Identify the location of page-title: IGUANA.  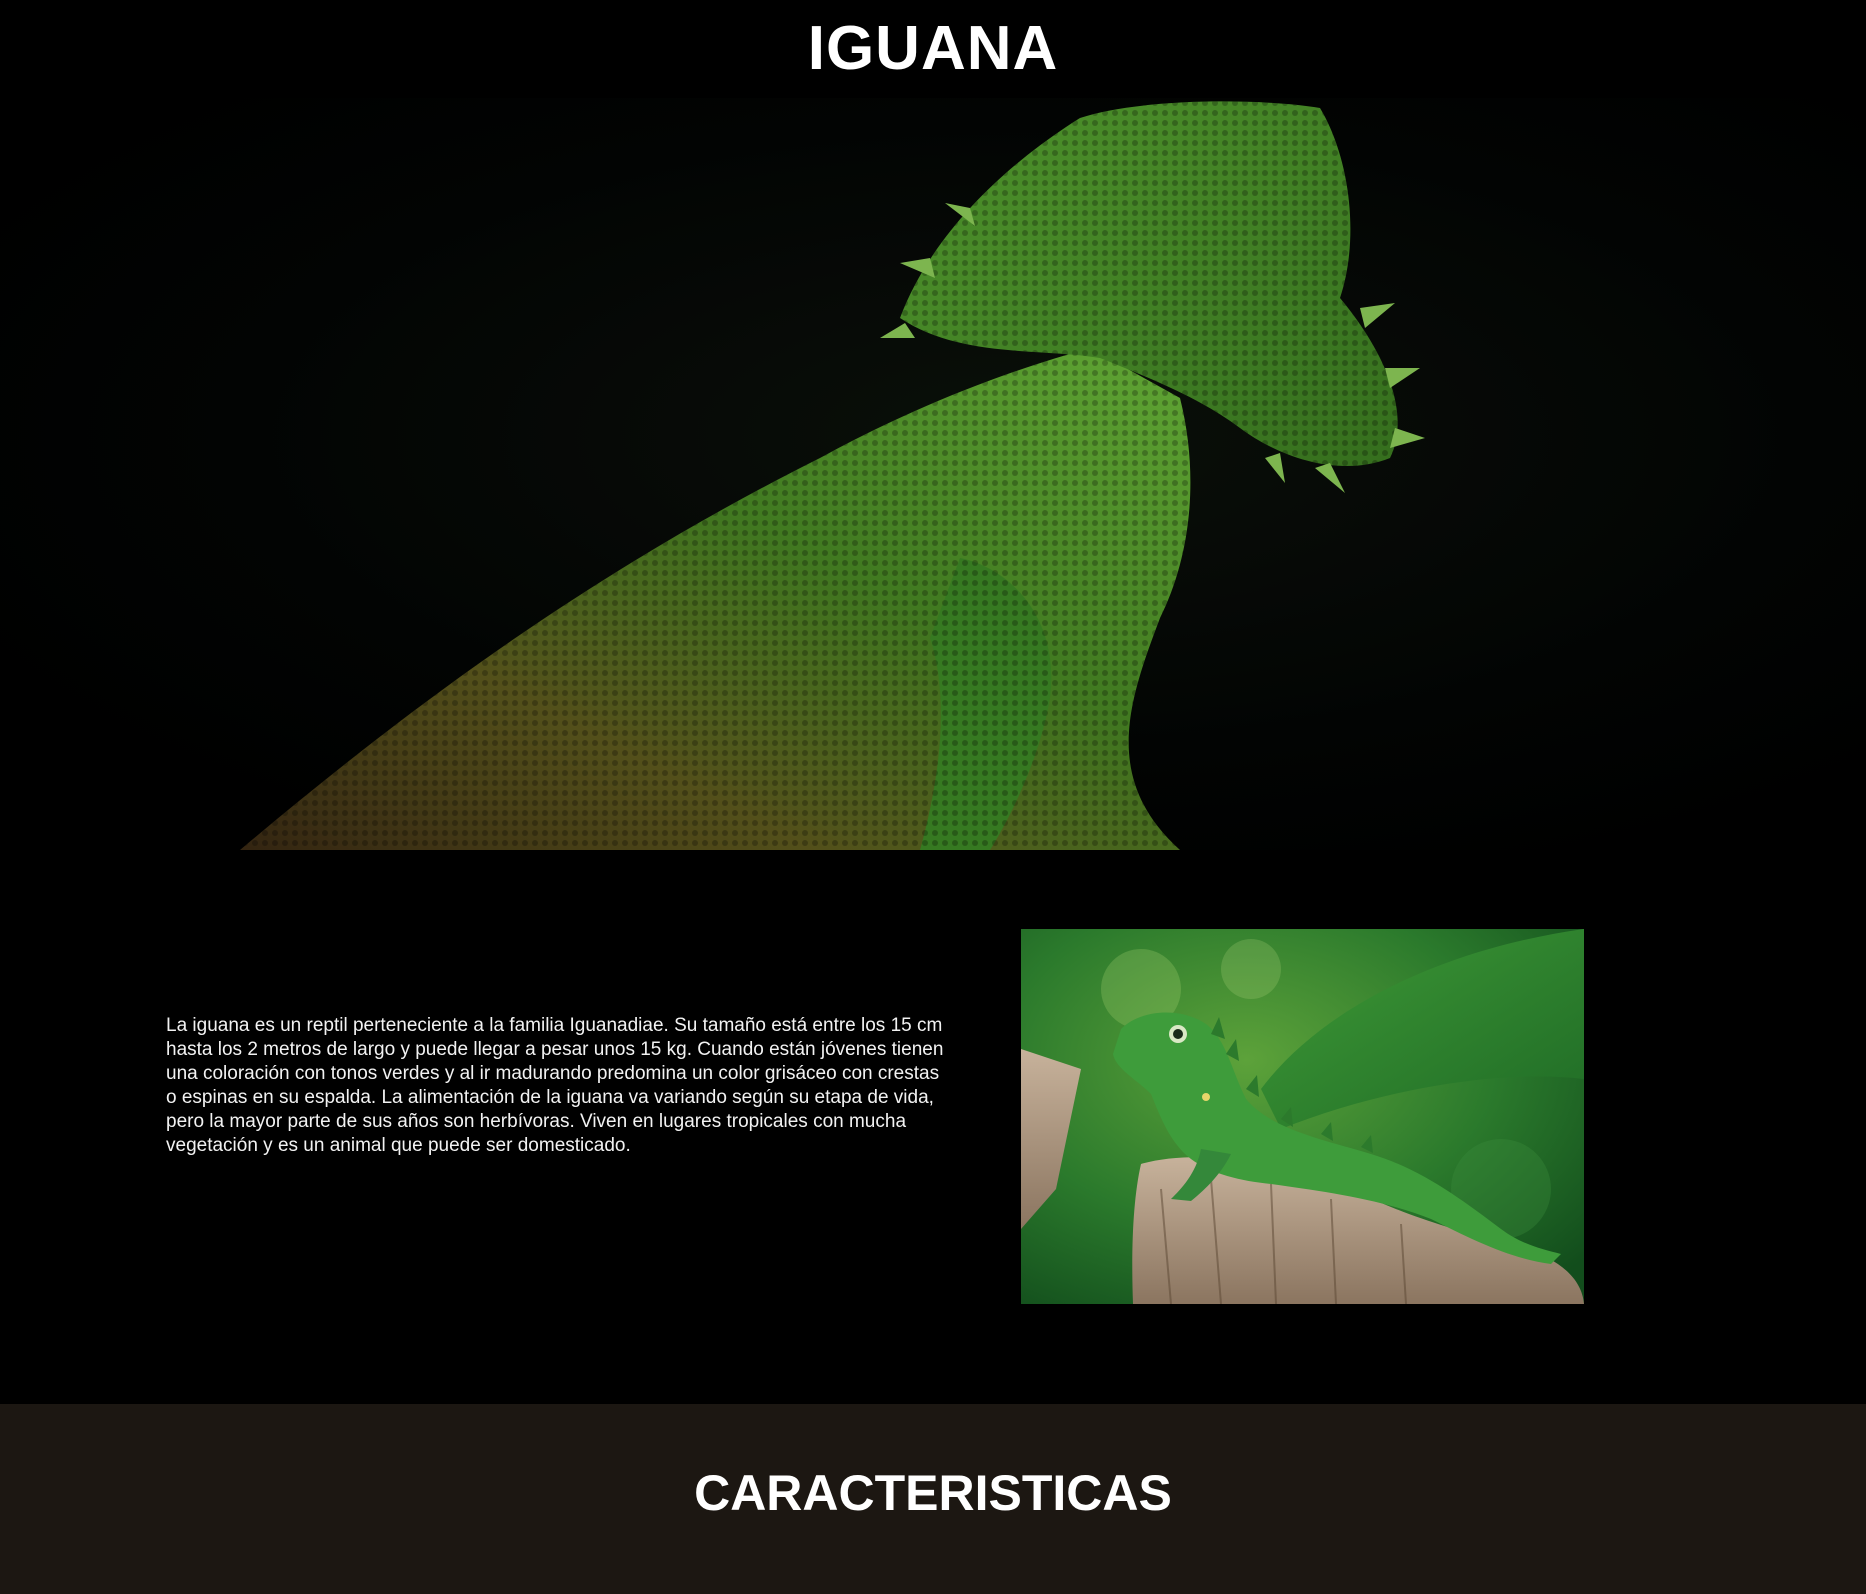
(933, 48).